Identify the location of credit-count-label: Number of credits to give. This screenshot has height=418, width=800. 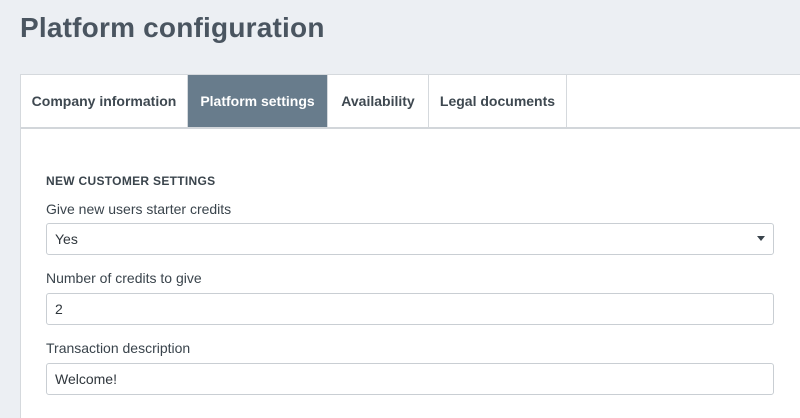
(124, 278).